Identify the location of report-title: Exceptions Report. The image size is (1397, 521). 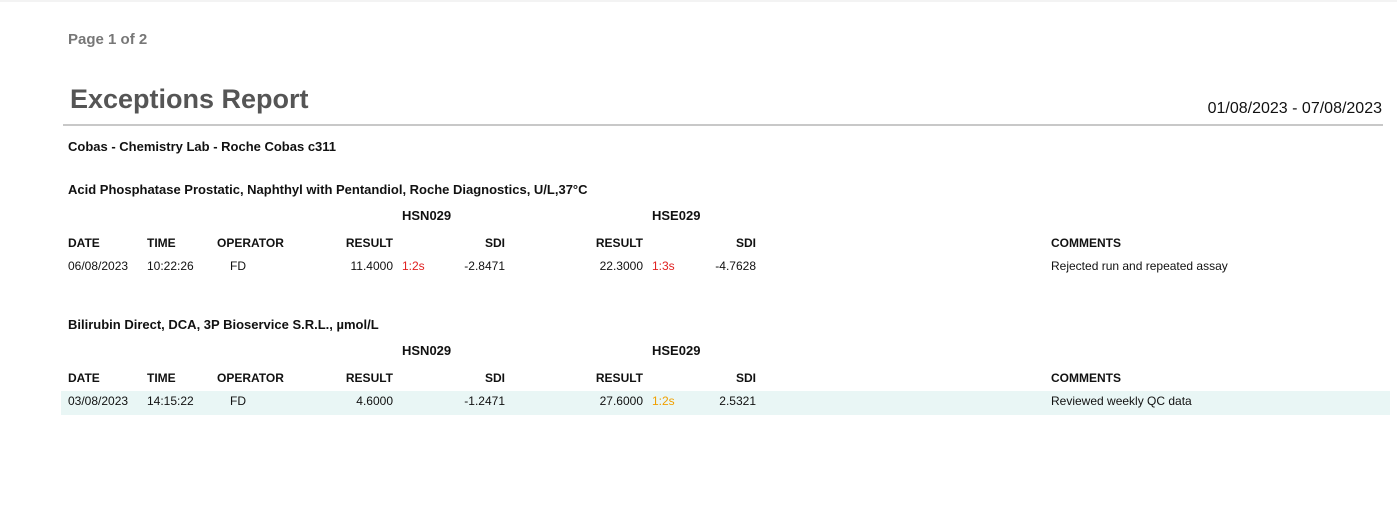
(189, 99).